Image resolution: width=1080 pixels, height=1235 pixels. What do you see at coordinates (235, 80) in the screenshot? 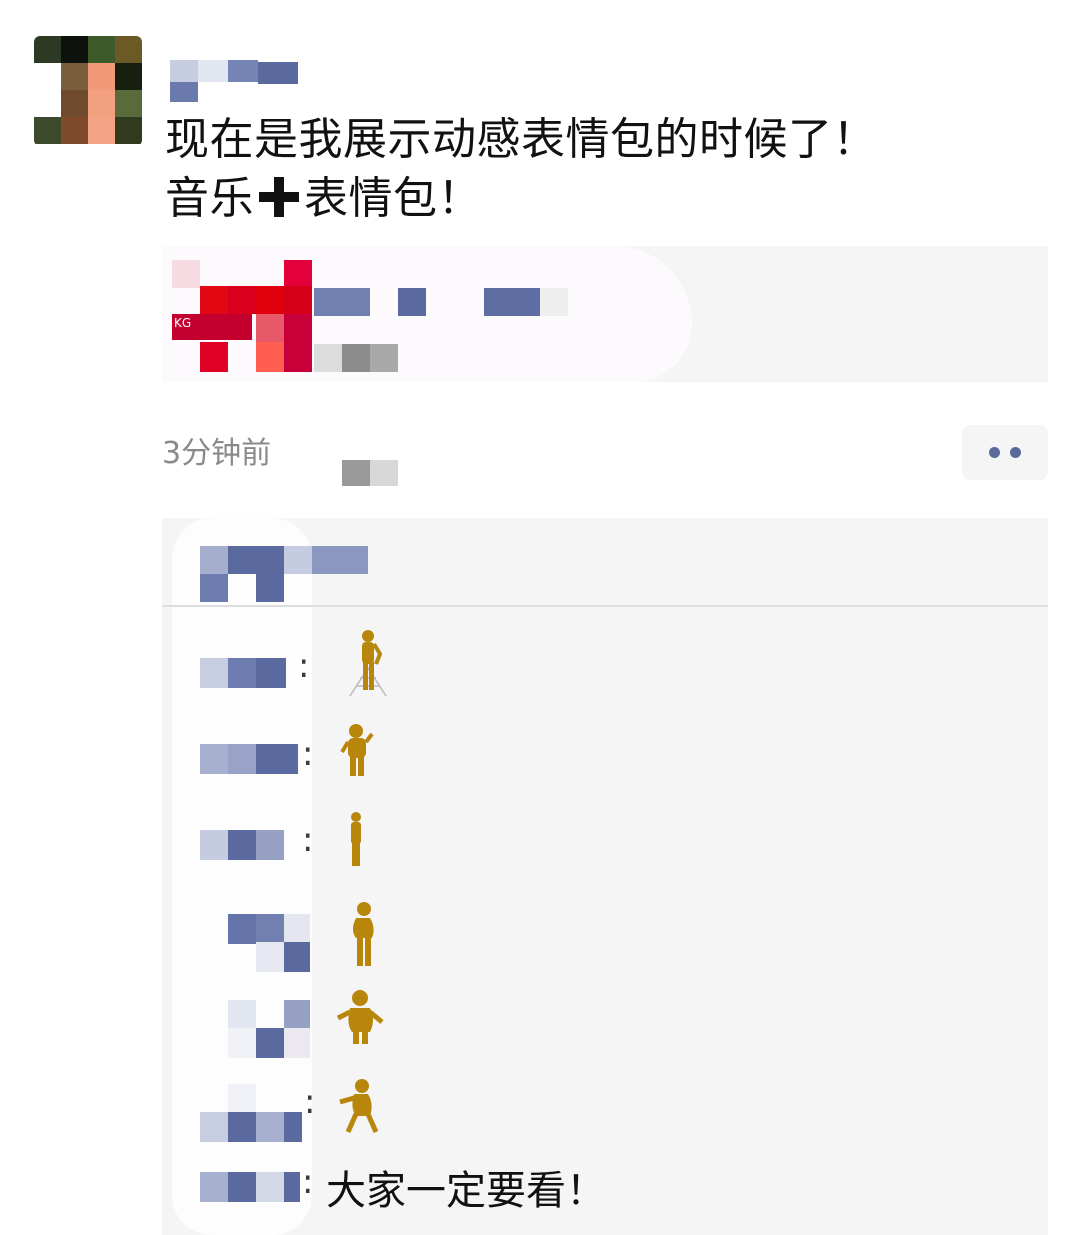
I see `post-author-name` at bounding box center [235, 80].